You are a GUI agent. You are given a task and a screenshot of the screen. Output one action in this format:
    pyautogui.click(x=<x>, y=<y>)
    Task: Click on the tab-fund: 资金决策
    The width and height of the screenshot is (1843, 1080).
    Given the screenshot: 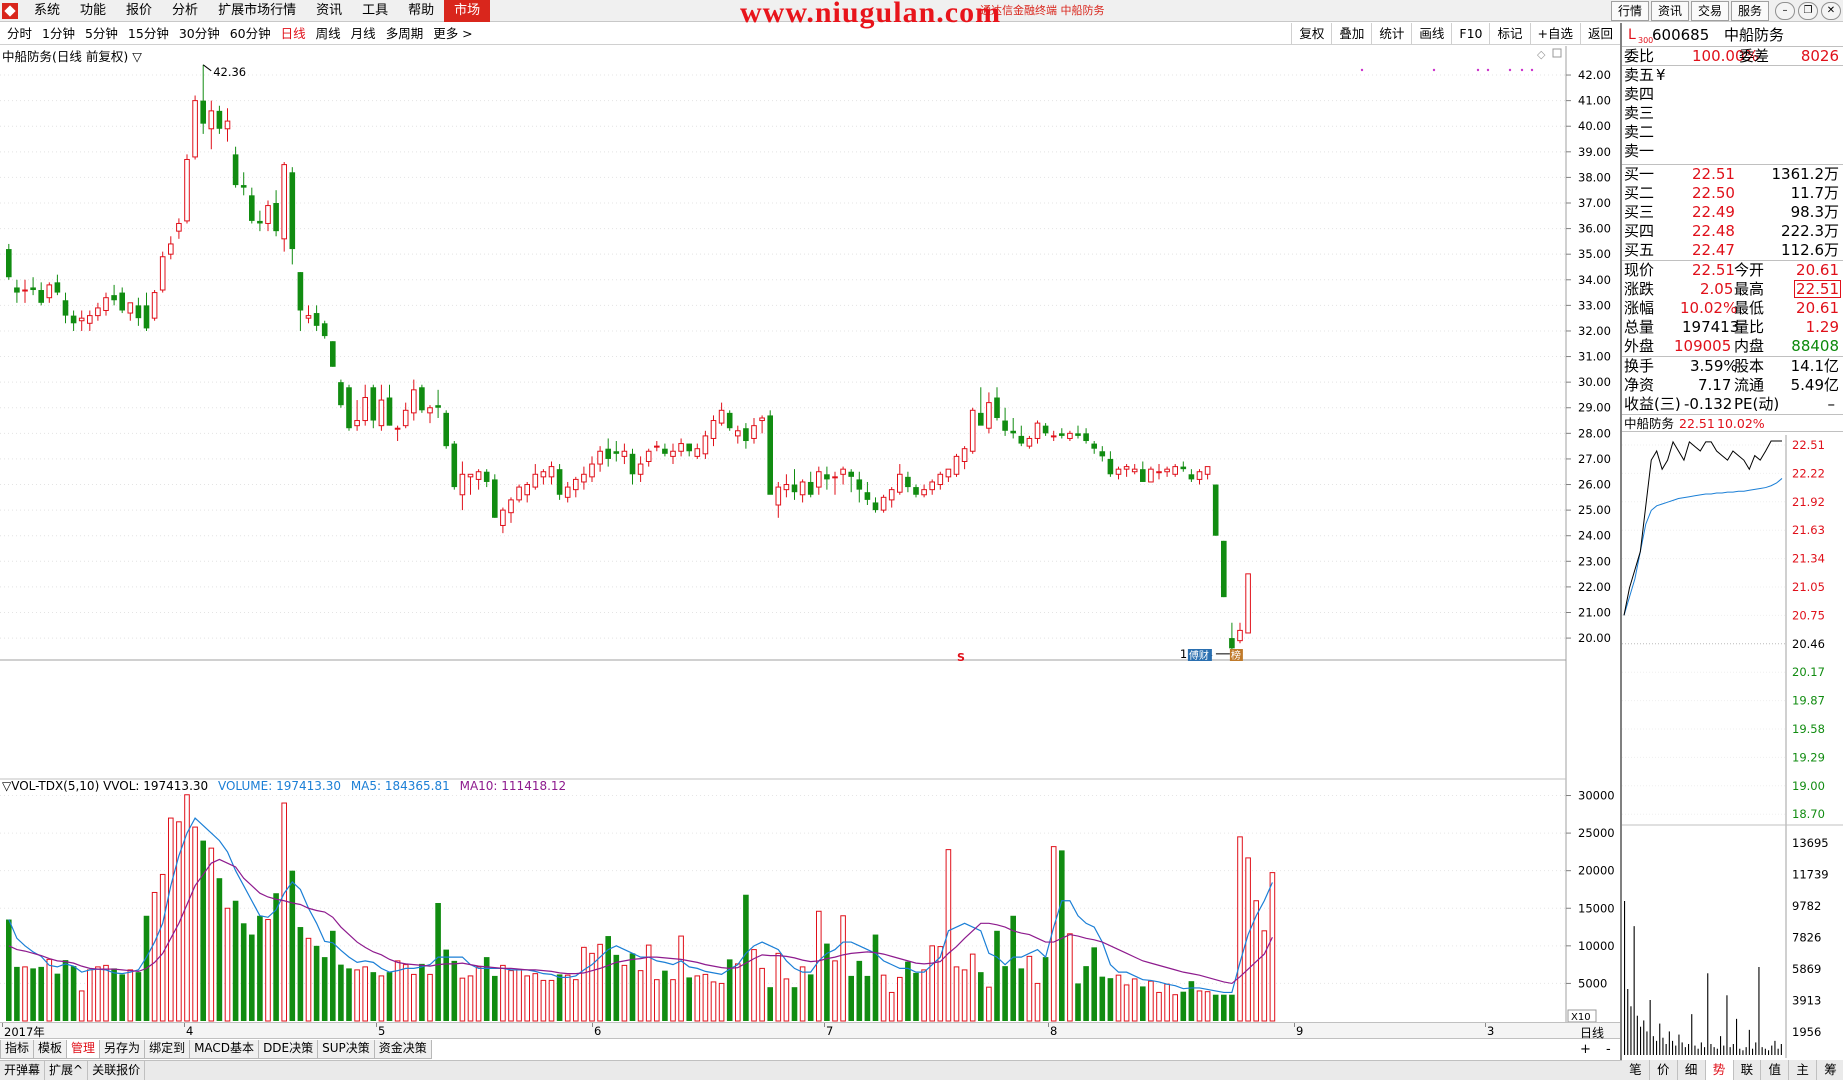 What is the action you would take?
    pyautogui.click(x=402, y=1049)
    